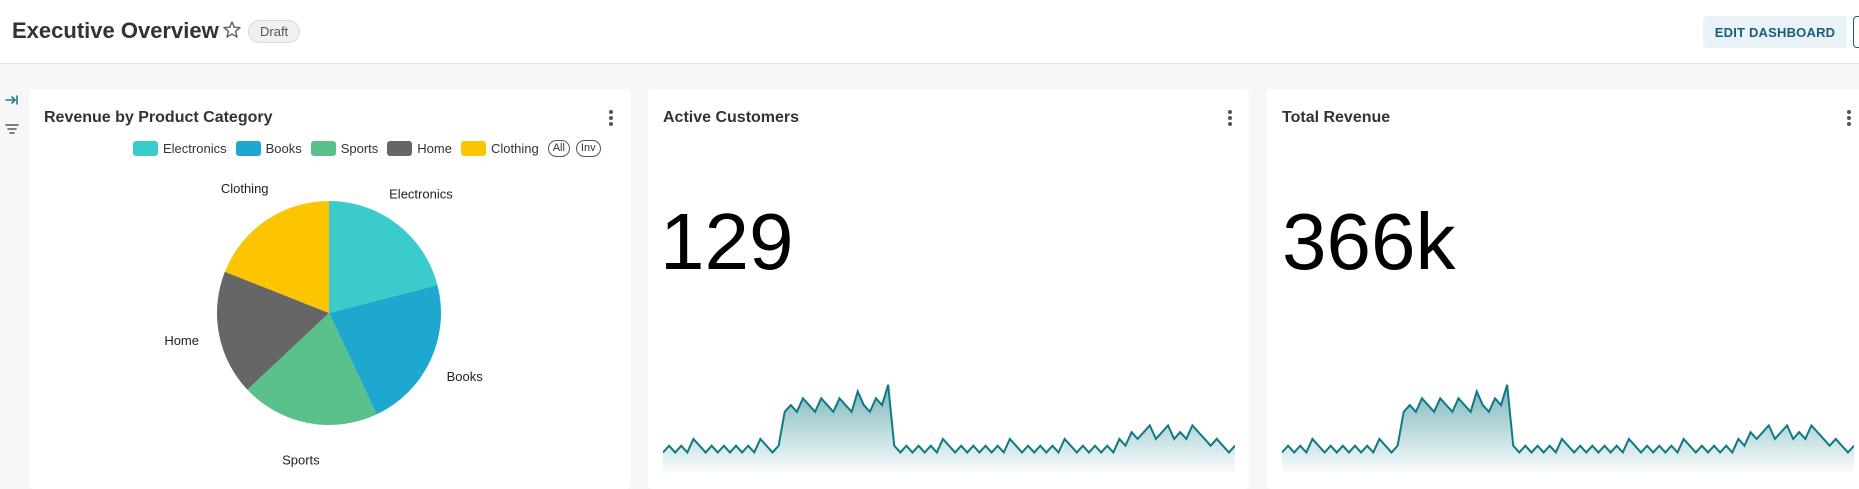 The width and height of the screenshot is (1859, 489). I want to click on legend-item-home: Home, so click(419, 148).